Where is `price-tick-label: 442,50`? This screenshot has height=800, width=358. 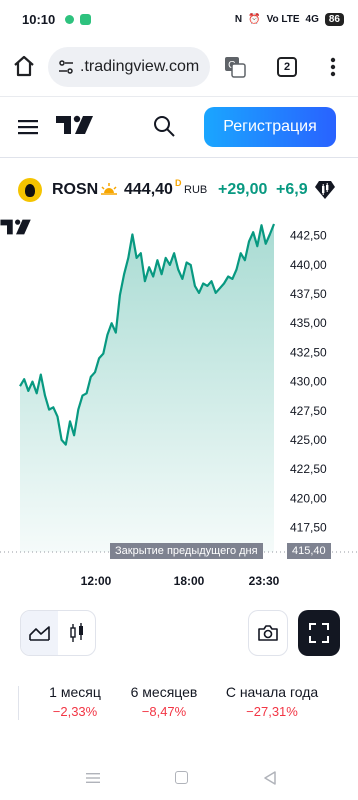
price-tick-label: 442,50 is located at coordinates (308, 236).